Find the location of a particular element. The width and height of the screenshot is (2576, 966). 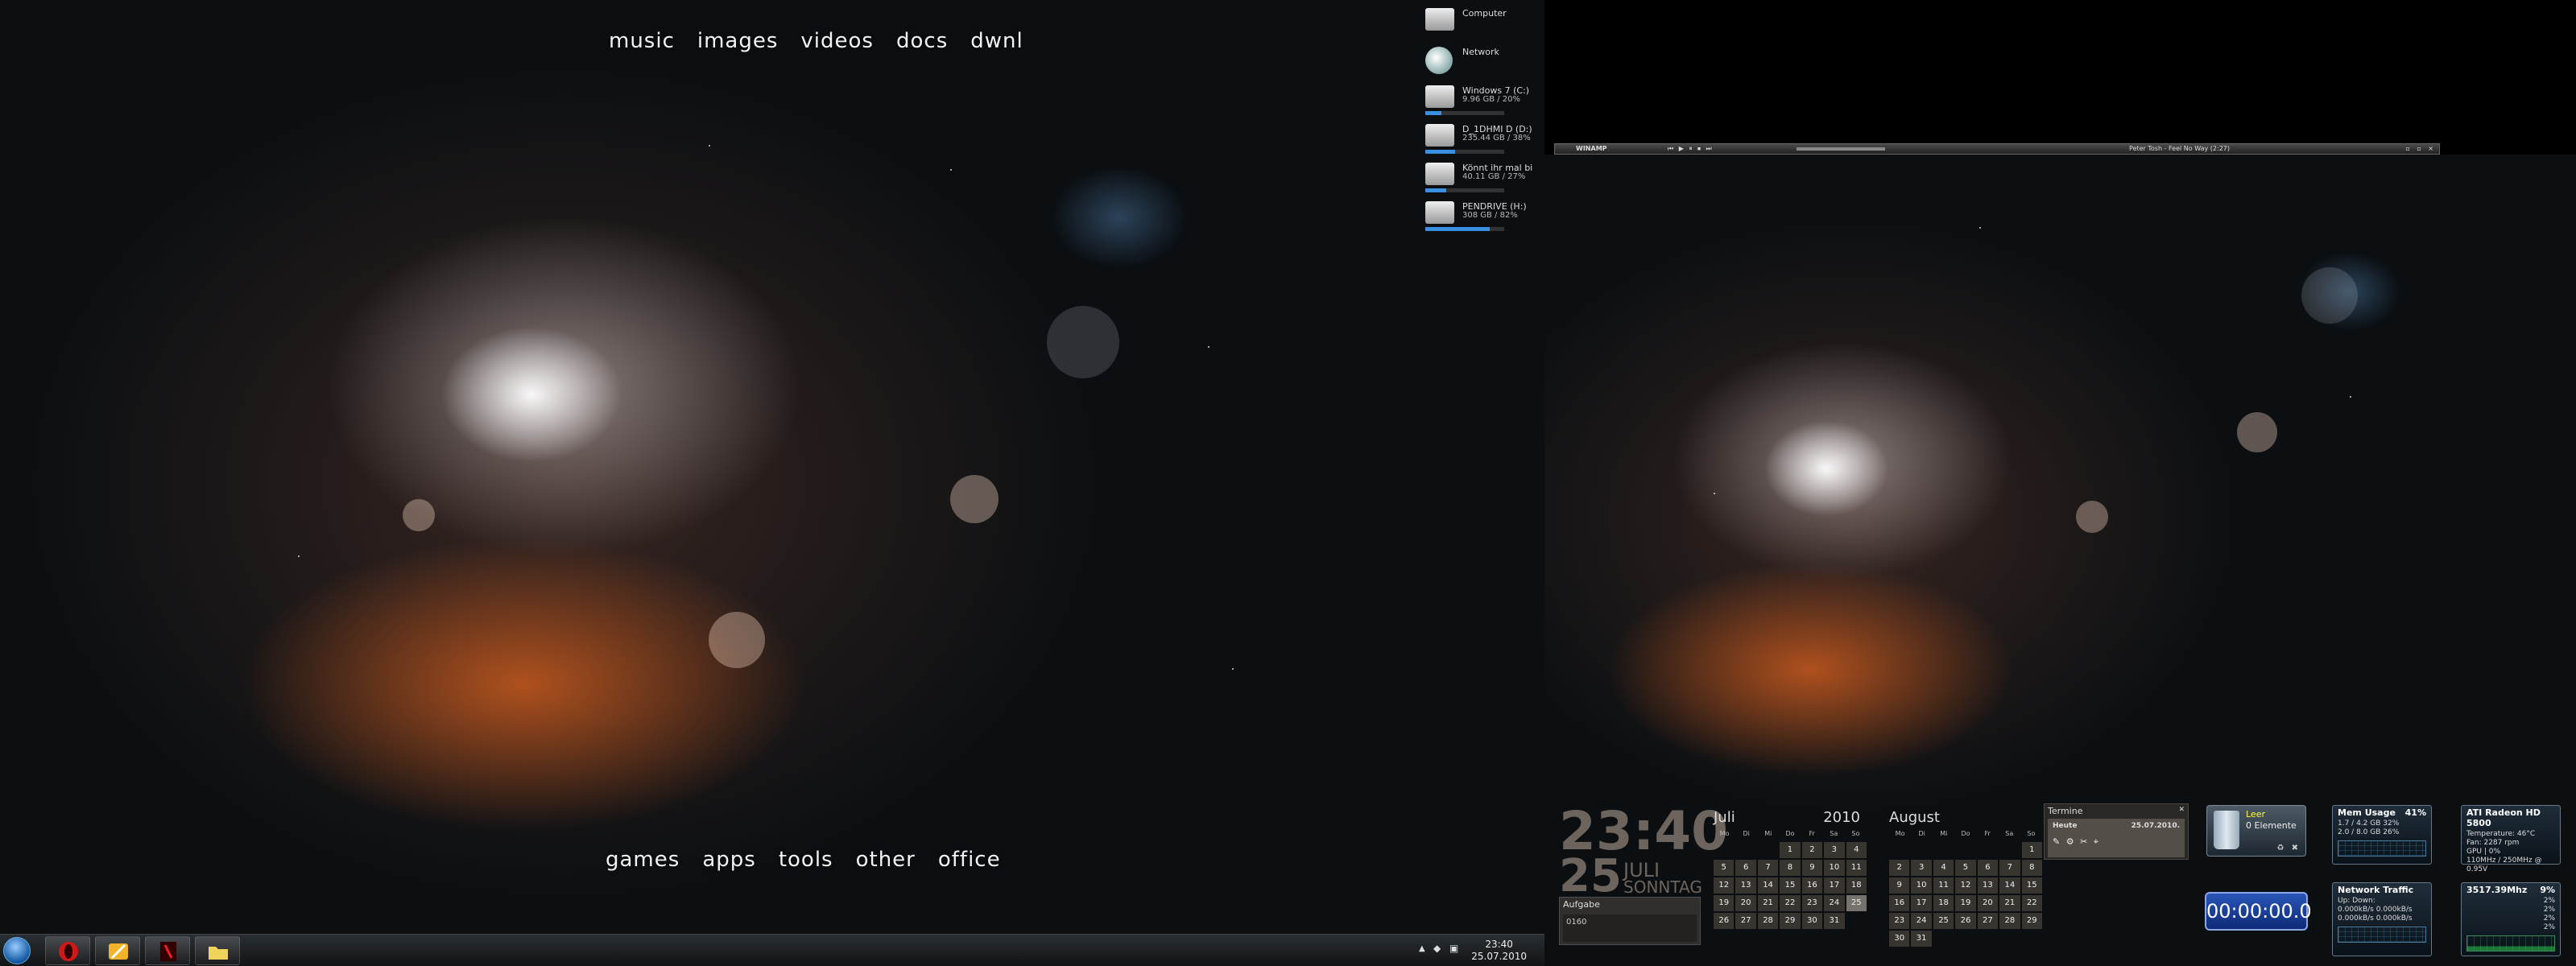

drive-network: Network is located at coordinates (1484, 62).